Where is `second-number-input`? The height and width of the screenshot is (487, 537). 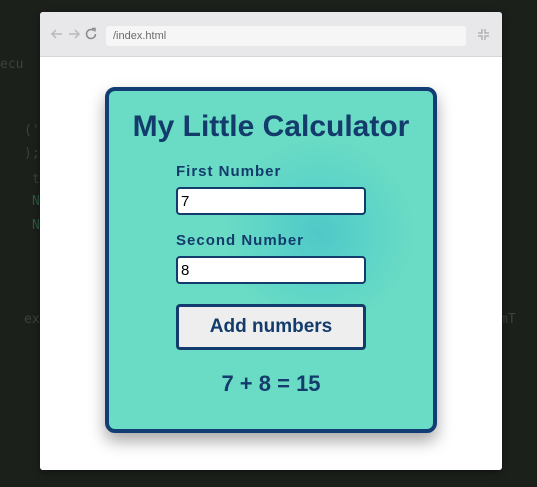
second-number-input is located at coordinates (271, 270).